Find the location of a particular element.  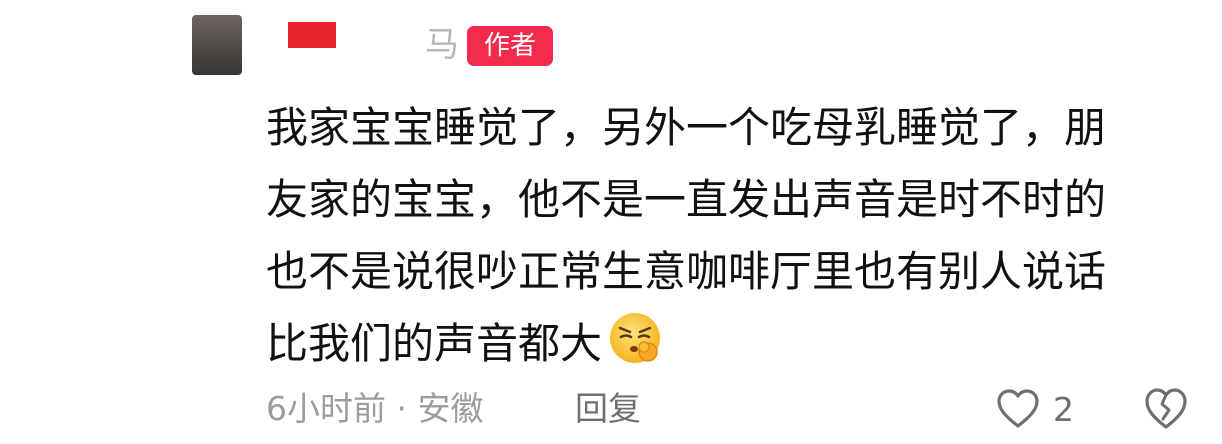

comment-line: 我家宝宝睡觉了，另外一个吃母乳睡觉了，朋 is located at coordinates (686, 127).